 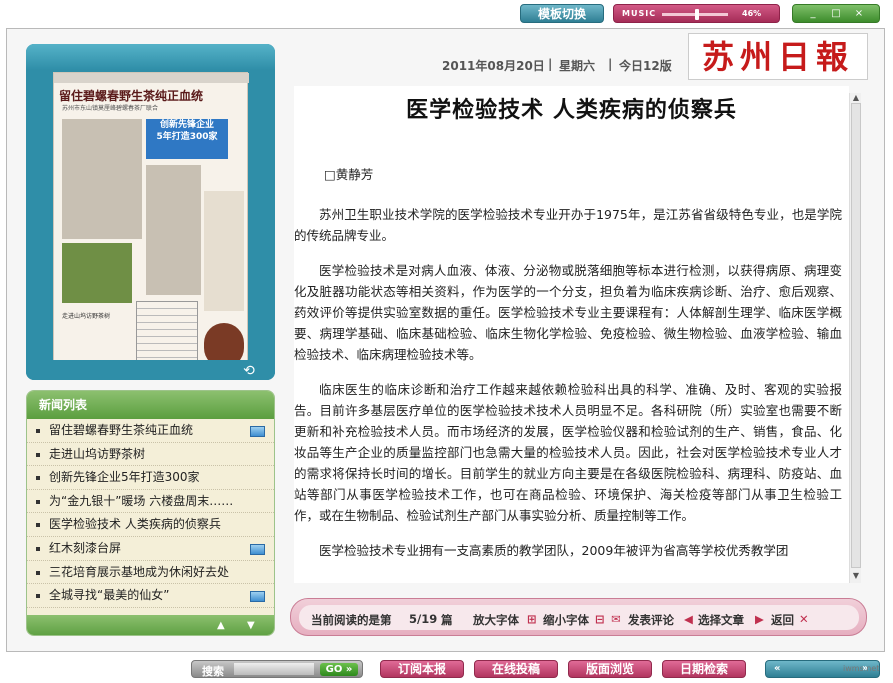 I want to click on news-list-footer: ▲ ▼, so click(x=150, y=625).